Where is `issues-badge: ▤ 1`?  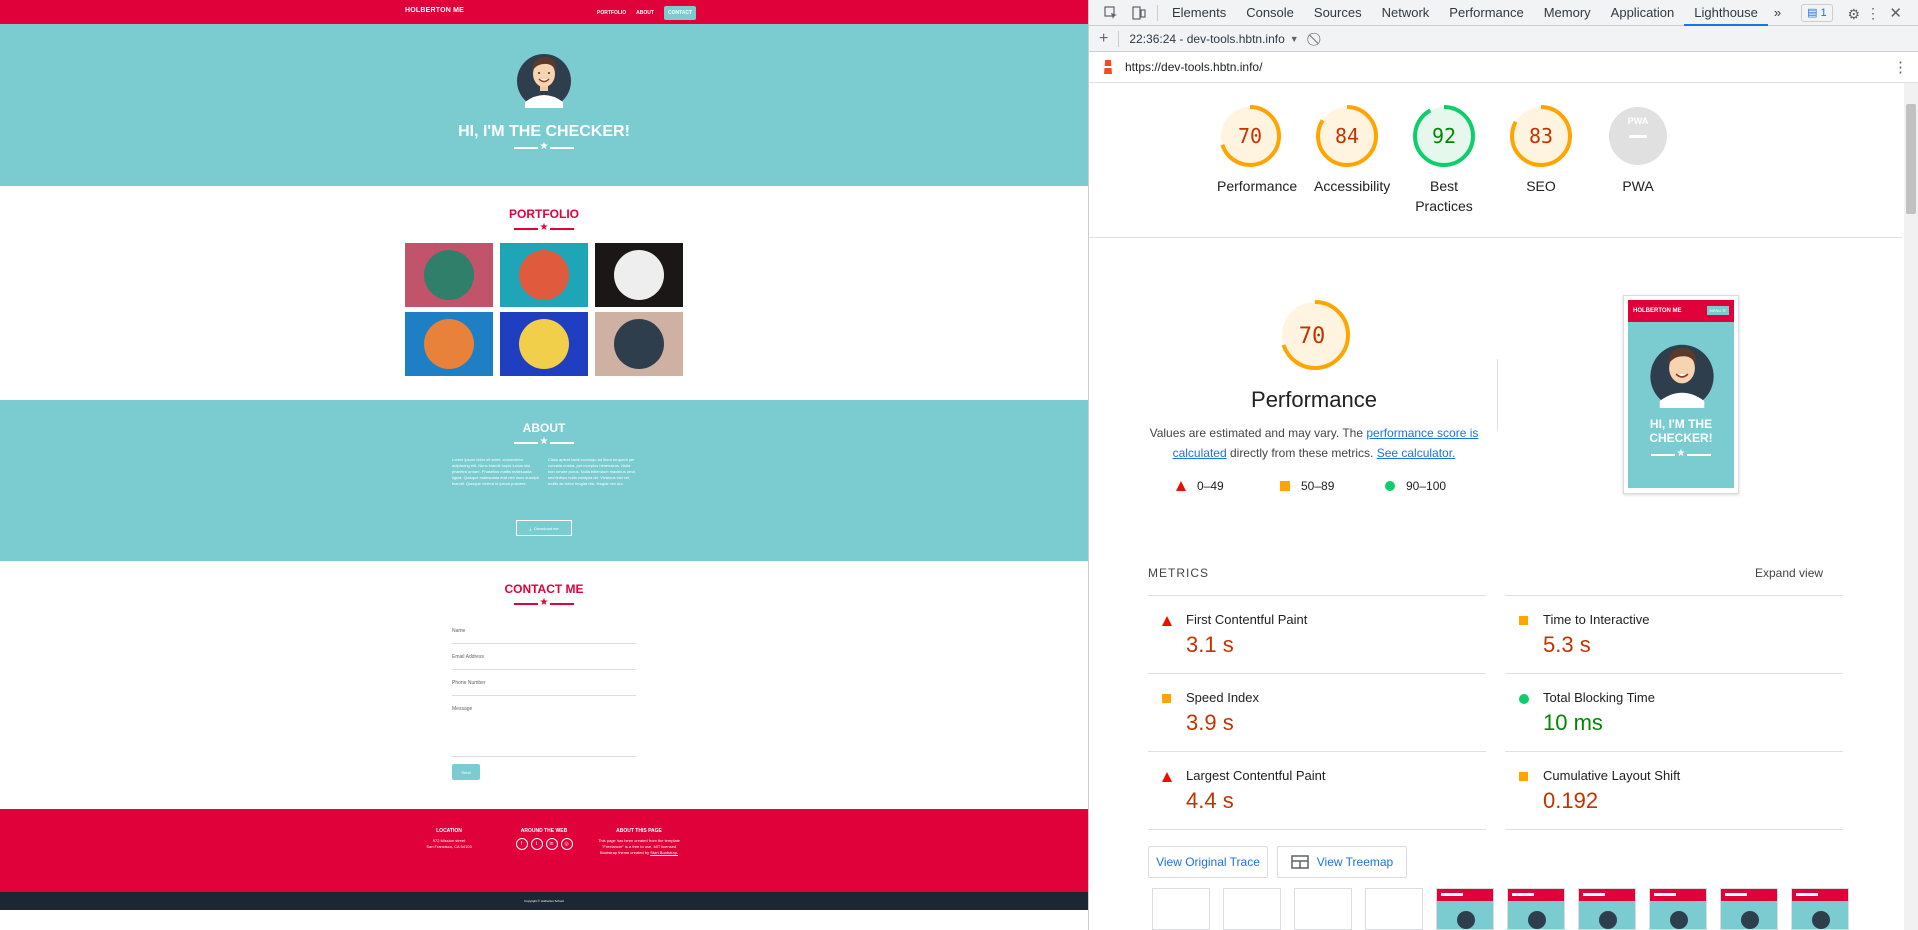 issues-badge: ▤ 1 is located at coordinates (1817, 12).